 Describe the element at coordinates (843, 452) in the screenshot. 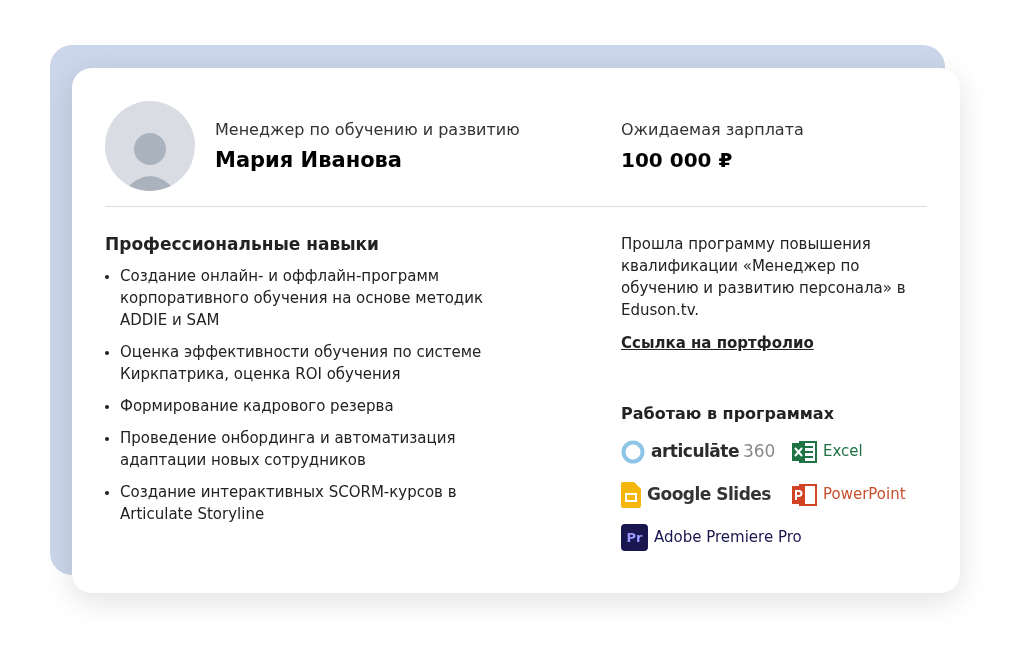

I see `app-name: Excel` at that location.